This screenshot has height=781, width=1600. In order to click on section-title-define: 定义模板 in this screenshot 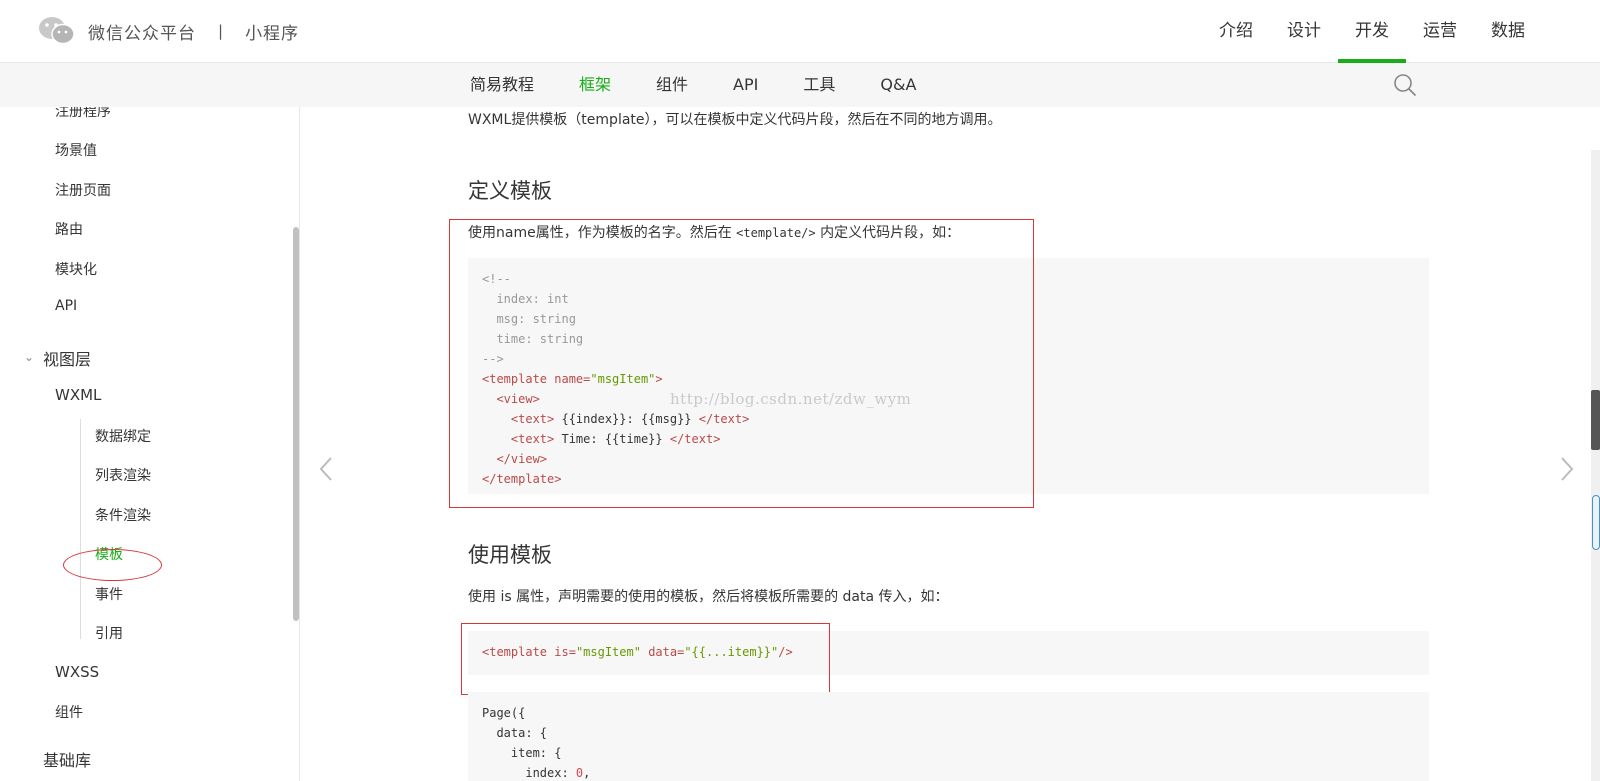, I will do `click(510, 191)`.